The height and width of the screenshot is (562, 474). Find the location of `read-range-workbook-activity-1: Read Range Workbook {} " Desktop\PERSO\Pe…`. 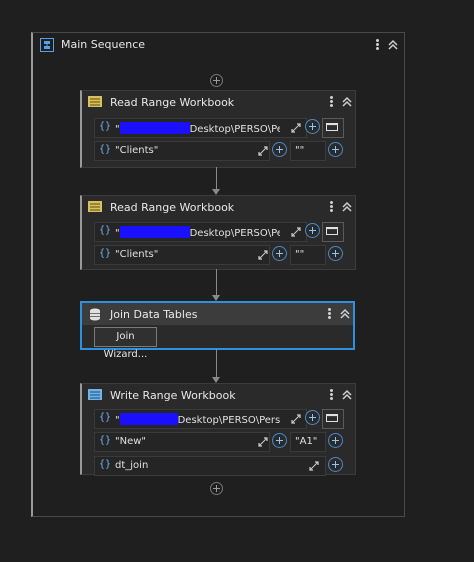

read-range-workbook-activity-1: Read Range Workbook {} " Desktop\PERSO\Pe… is located at coordinates (218, 129).